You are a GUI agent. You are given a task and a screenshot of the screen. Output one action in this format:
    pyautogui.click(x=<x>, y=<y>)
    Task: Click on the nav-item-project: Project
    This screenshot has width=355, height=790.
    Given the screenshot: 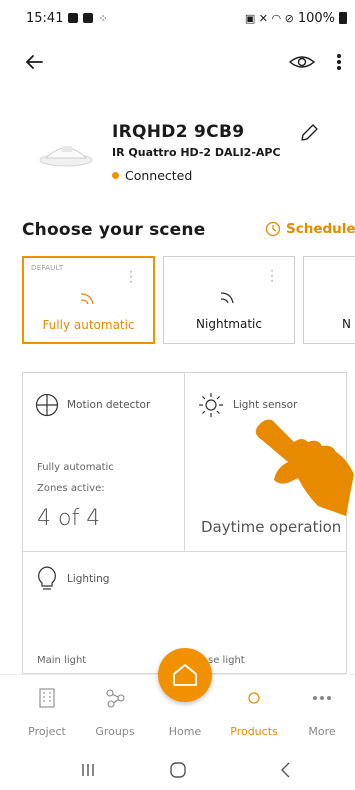 What is the action you would take?
    pyautogui.click(x=47, y=710)
    